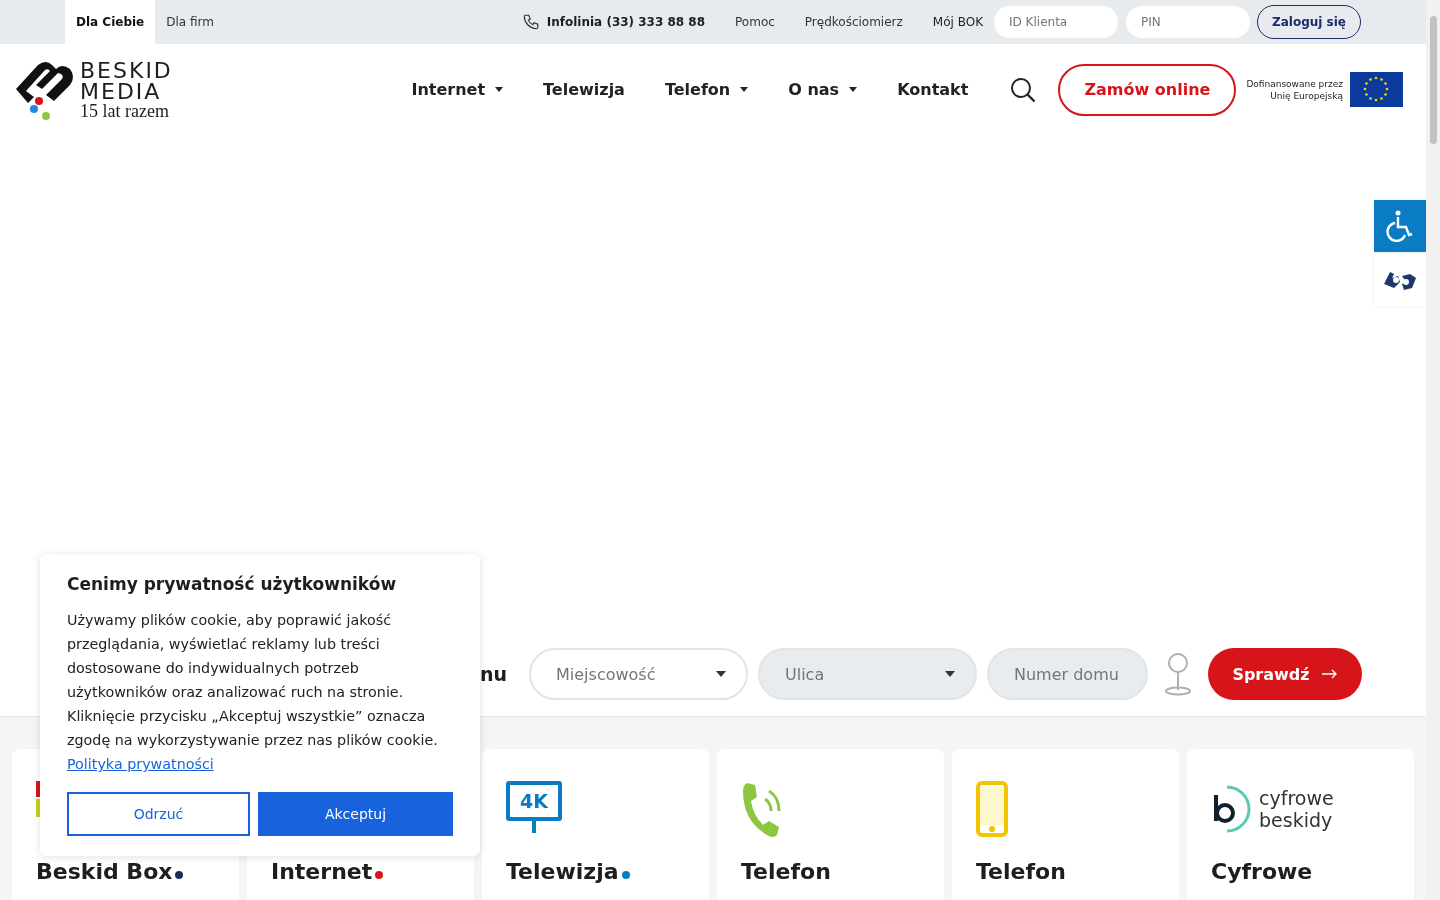 The height and width of the screenshot is (900, 1440). I want to click on card-title: Cyfrowe, so click(1262, 871).